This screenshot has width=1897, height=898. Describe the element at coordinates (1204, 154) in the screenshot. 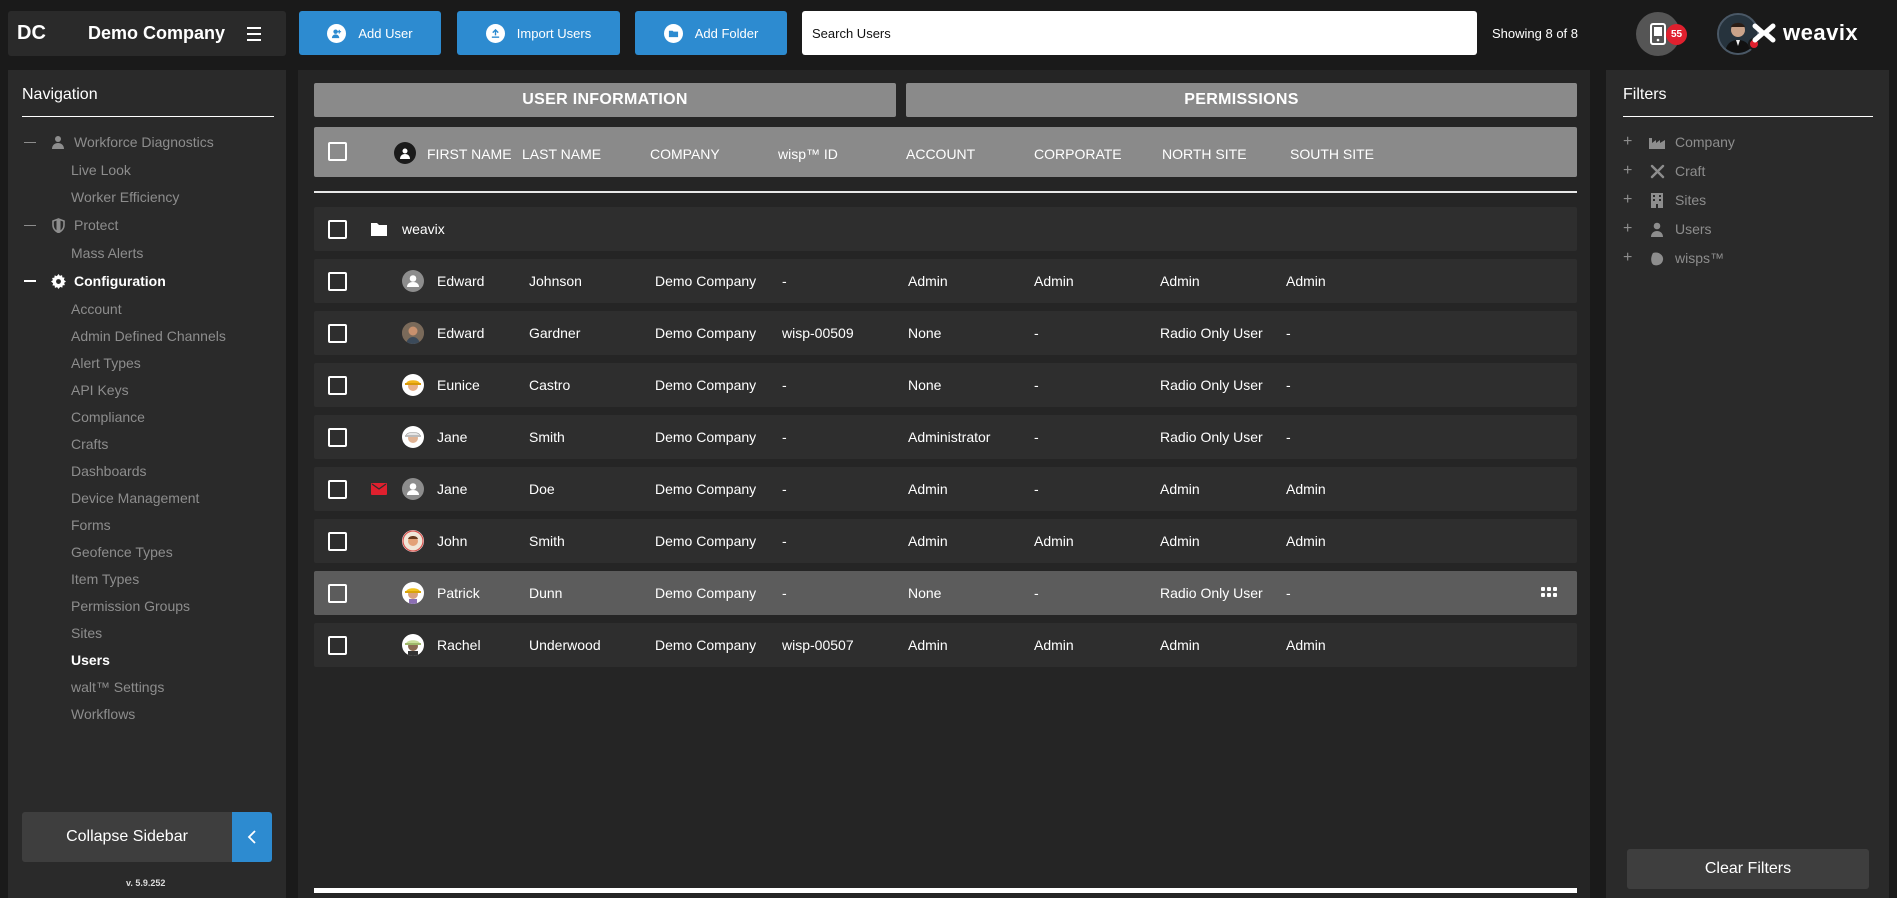

I see `column-north-site: NORTH SITE` at that location.